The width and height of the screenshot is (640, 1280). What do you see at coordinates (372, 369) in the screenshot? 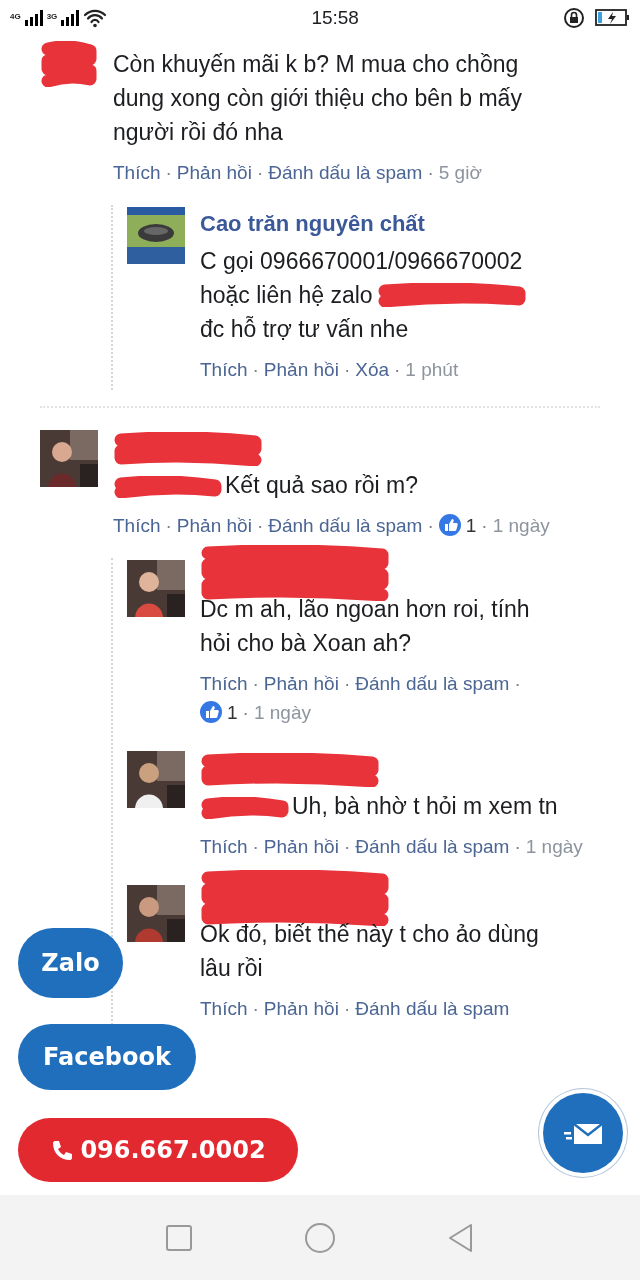
I see `action-link: Xóa` at bounding box center [372, 369].